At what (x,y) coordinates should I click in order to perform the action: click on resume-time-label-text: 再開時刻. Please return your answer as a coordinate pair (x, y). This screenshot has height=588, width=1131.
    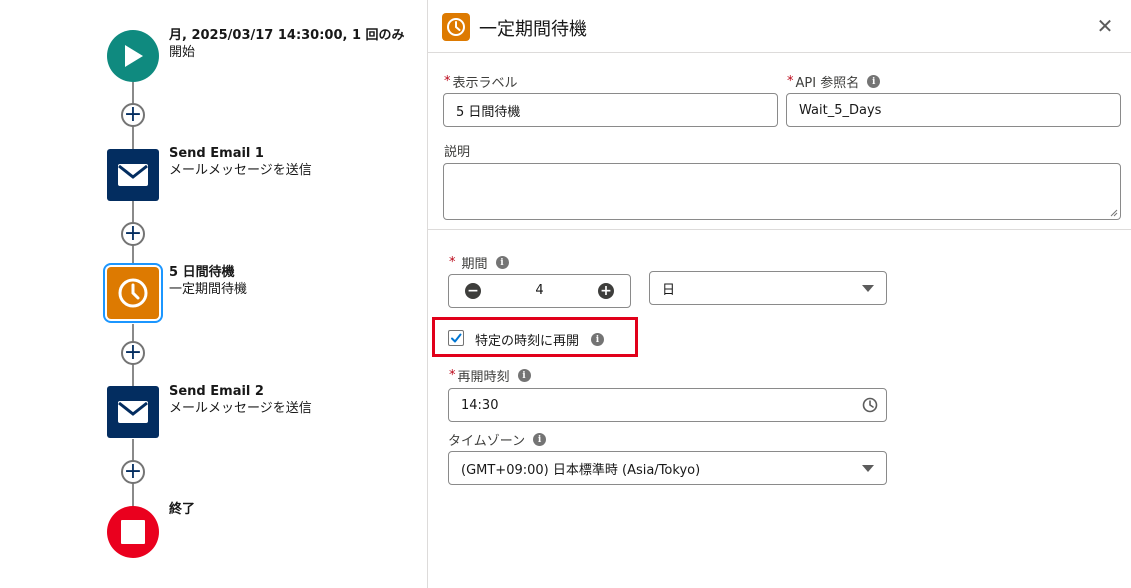
    Looking at the image, I should click on (483, 377).